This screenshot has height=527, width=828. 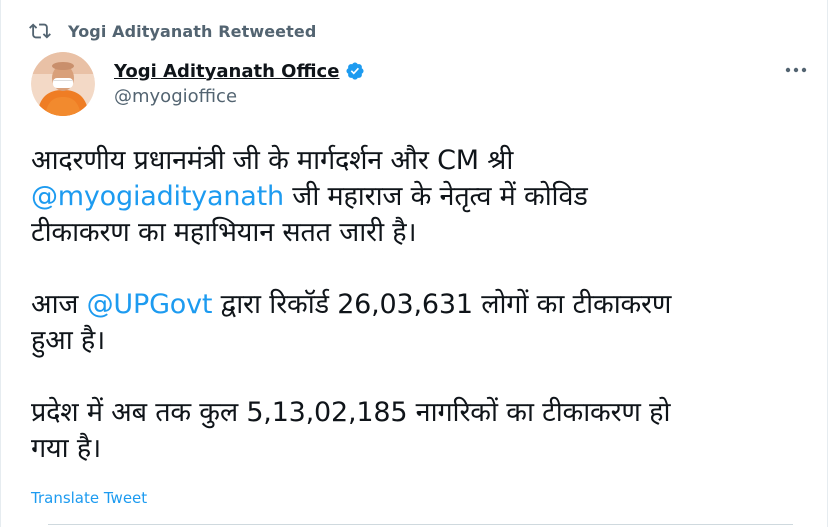 I want to click on author-display-name: Yogi Adityanath Office, so click(x=226, y=71).